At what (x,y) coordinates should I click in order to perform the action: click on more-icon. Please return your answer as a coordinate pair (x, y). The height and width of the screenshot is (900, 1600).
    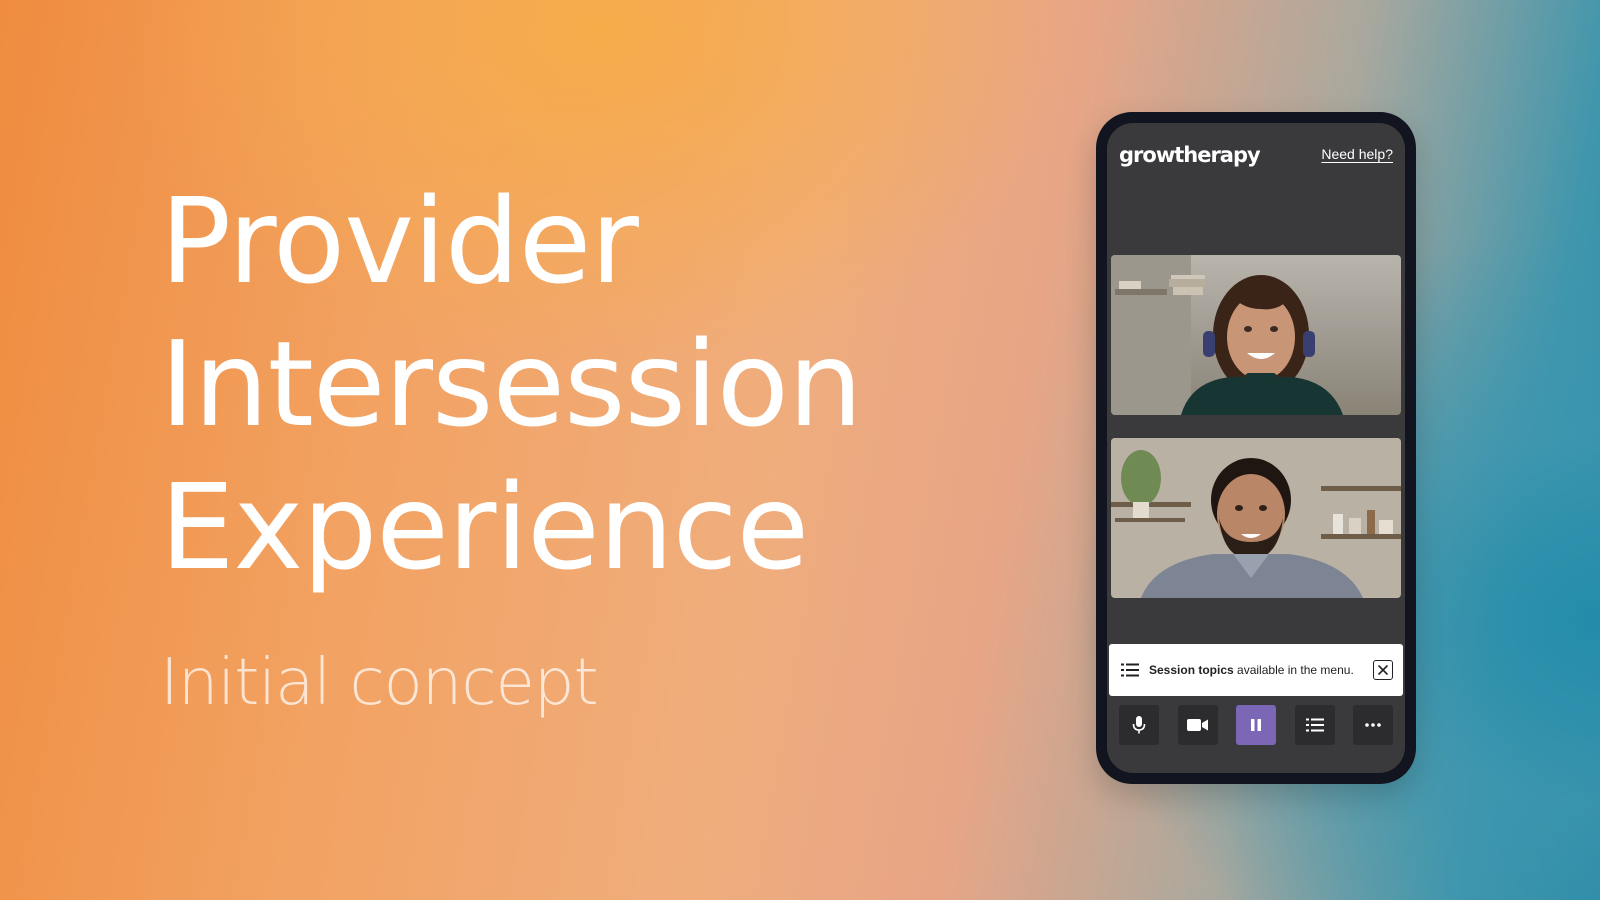
    Looking at the image, I should click on (1373, 725).